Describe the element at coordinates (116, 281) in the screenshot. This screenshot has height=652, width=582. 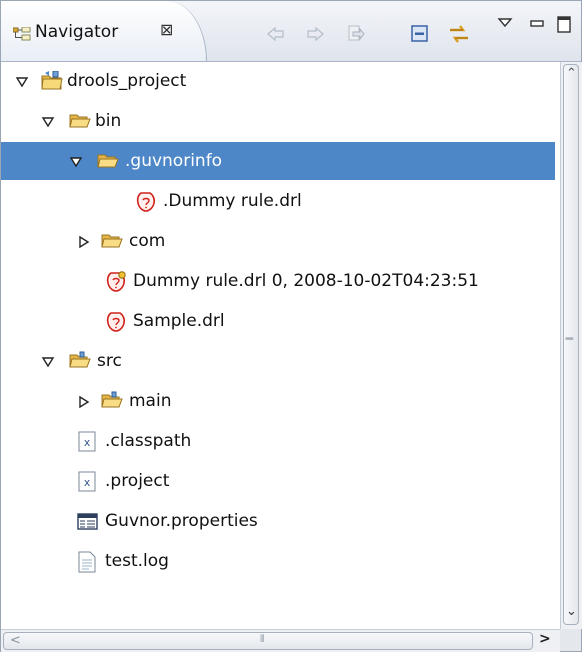
I see `drl-file-versioned-icon` at that location.